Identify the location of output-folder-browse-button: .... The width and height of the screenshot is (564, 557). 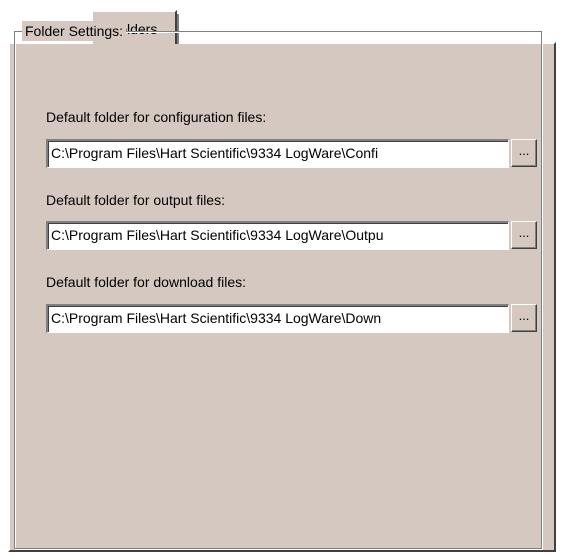
(524, 235).